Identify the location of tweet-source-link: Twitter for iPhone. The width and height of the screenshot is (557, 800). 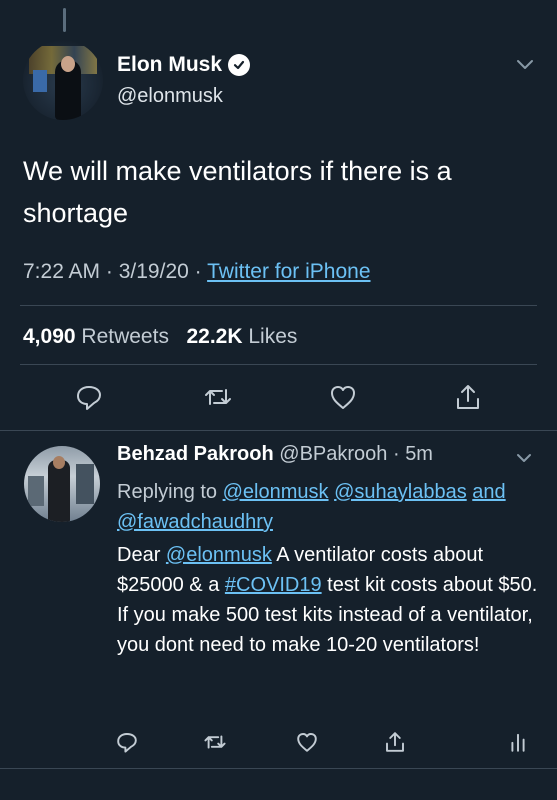
(288, 271).